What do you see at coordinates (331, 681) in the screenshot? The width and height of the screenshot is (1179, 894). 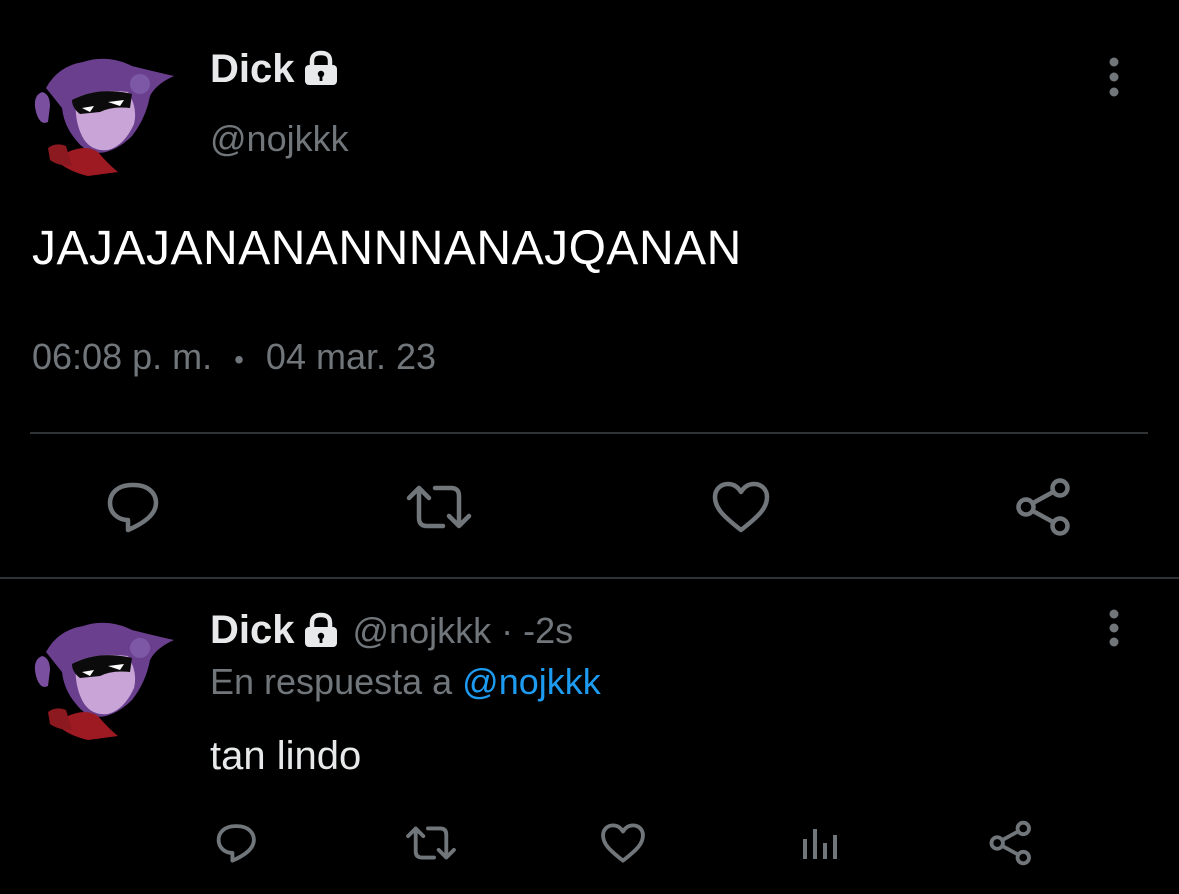 I see `in-reply-to-label: En respuesta a` at bounding box center [331, 681].